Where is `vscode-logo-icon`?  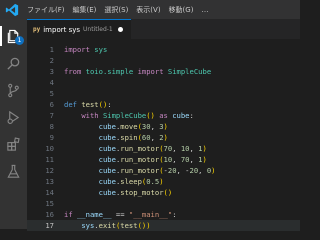
vscode-logo-icon is located at coordinates (12, 9).